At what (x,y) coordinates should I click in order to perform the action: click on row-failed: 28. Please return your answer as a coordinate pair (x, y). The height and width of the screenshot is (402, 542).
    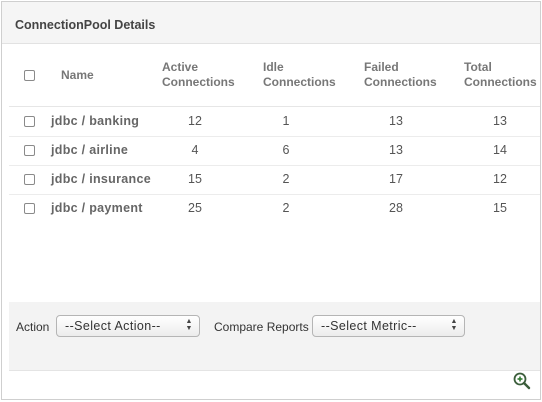
    Looking at the image, I should click on (396, 208).